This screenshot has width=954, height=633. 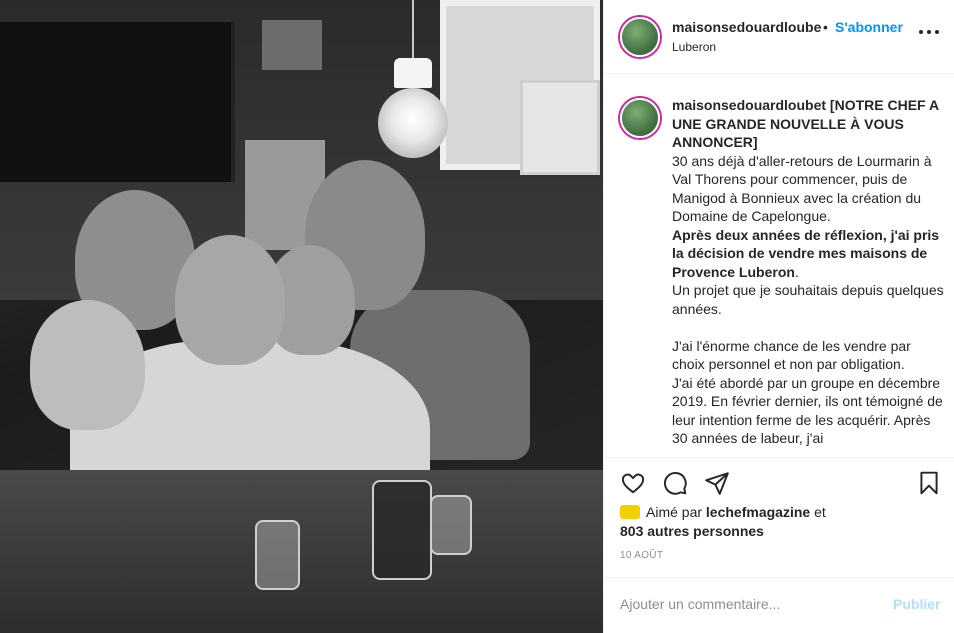 I want to click on post-date: 10 AOÛT, so click(x=641, y=555).